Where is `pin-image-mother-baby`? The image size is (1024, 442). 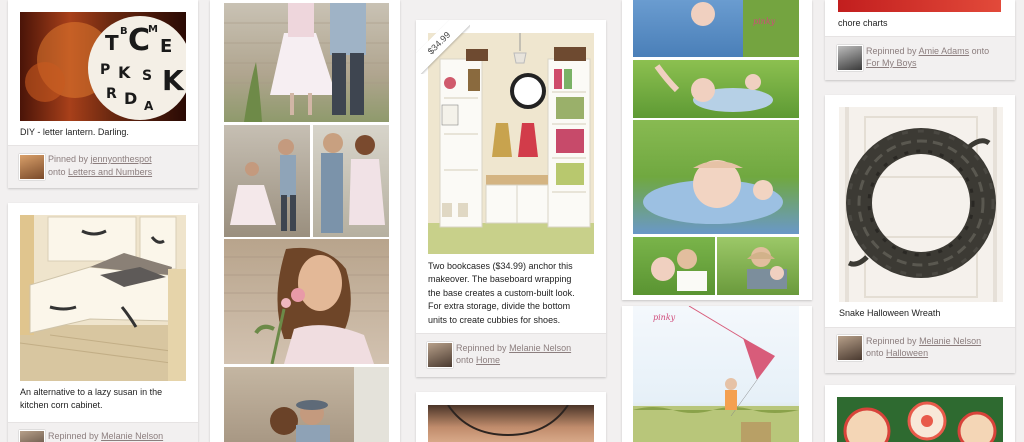 pin-image-mother-baby is located at coordinates (674, 266).